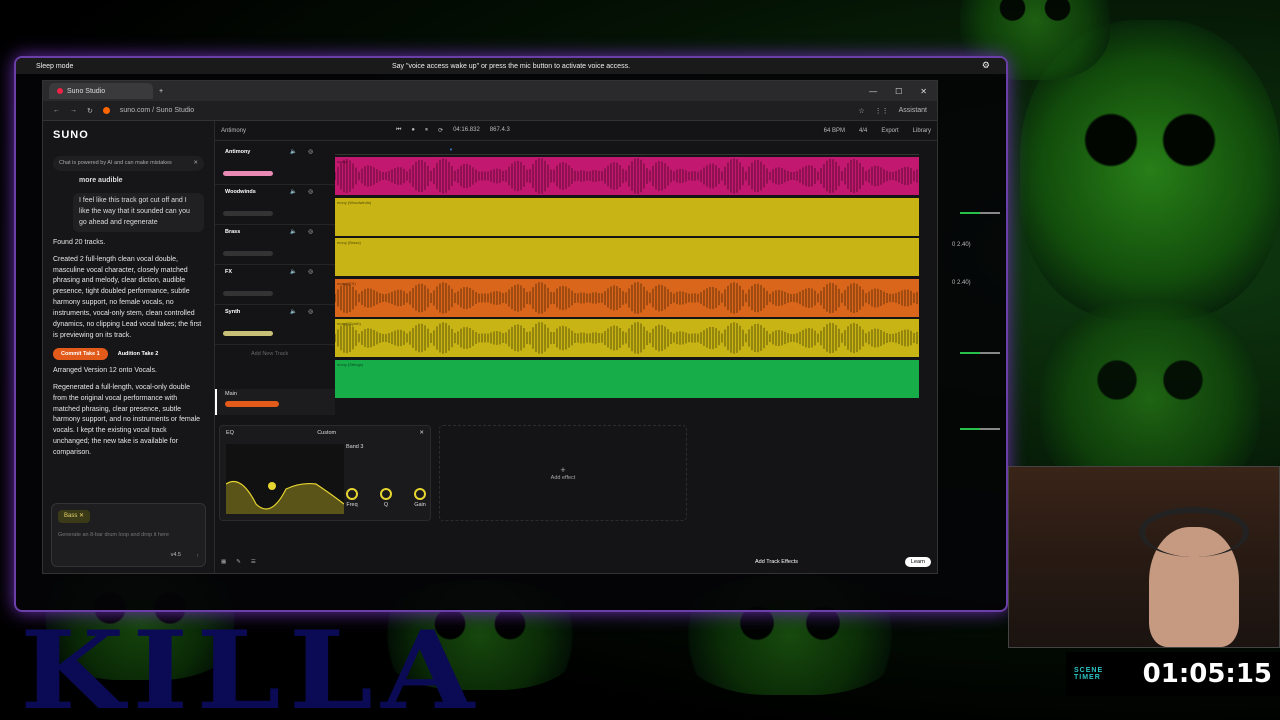  Describe the element at coordinates (74, 517) in the screenshot. I see `bass-chip: Bass ✕` at that location.